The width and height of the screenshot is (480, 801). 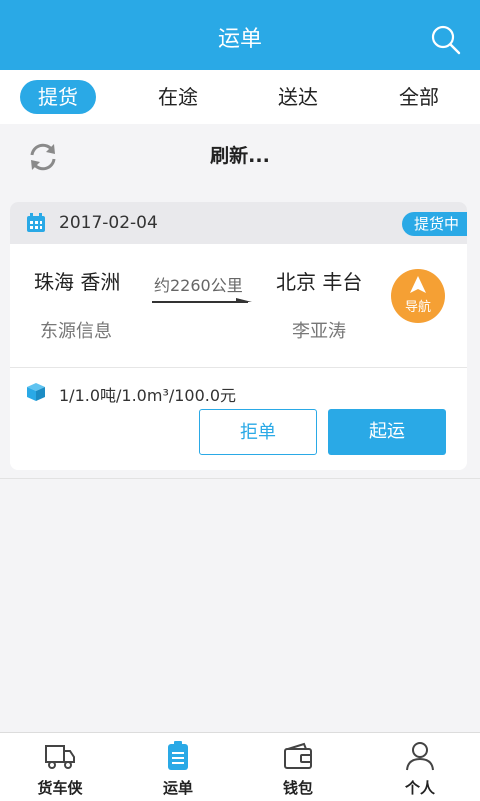 I want to click on bottom-nav-wallet: 钱包, so click(x=298, y=767).